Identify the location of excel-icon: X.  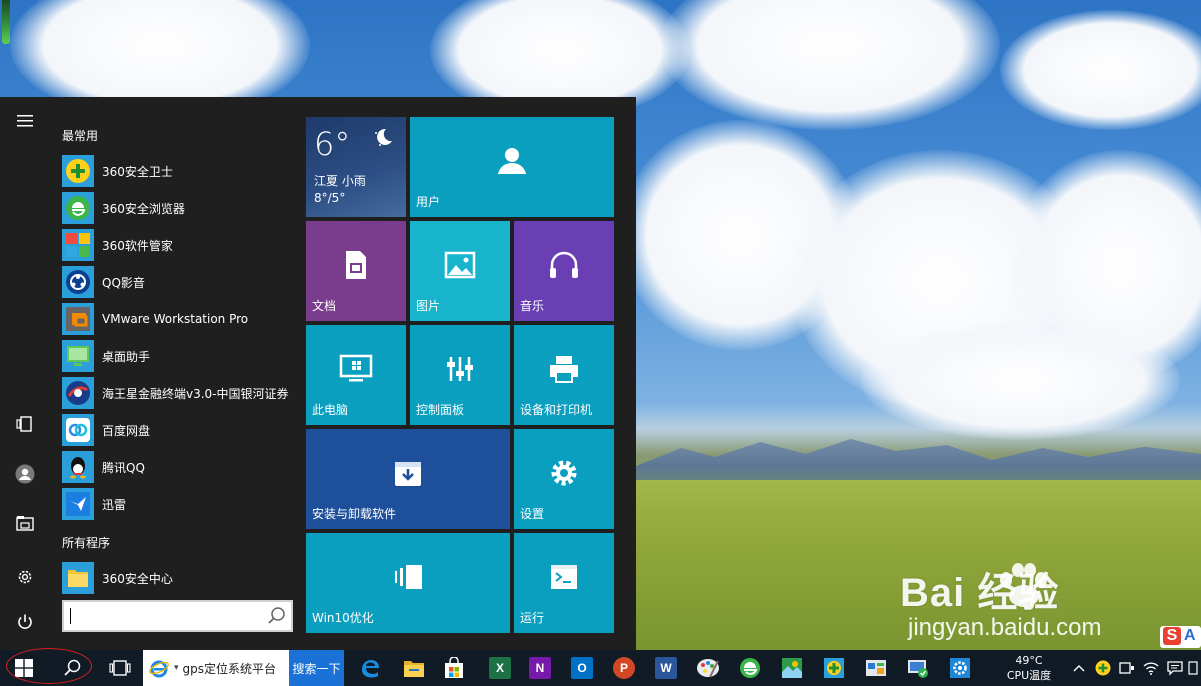
(500, 668).